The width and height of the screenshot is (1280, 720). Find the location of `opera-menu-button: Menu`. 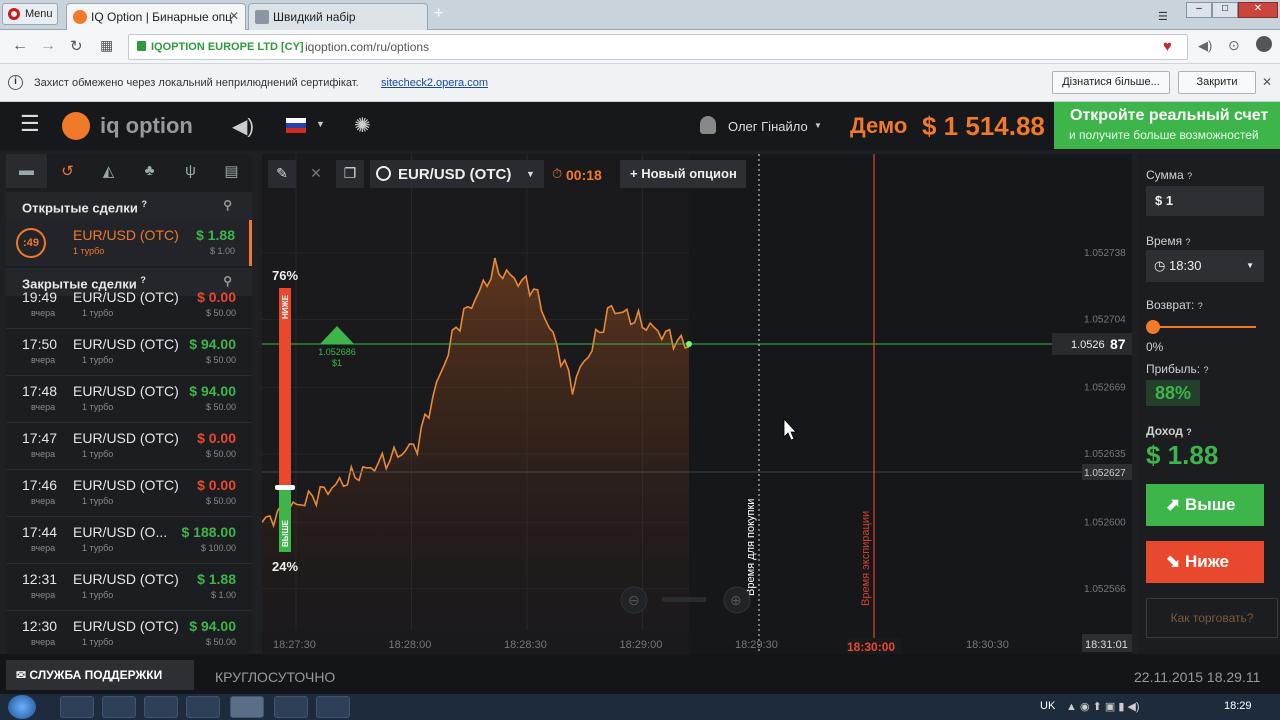

opera-menu-button: Menu is located at coordinates (30, 14).